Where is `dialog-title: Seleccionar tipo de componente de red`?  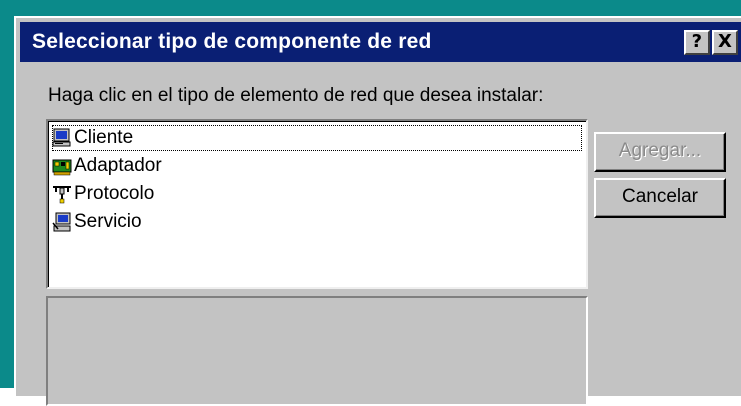
dialog-title: Seleccionar tipo de componente de red is located at coordinates (232, 41).